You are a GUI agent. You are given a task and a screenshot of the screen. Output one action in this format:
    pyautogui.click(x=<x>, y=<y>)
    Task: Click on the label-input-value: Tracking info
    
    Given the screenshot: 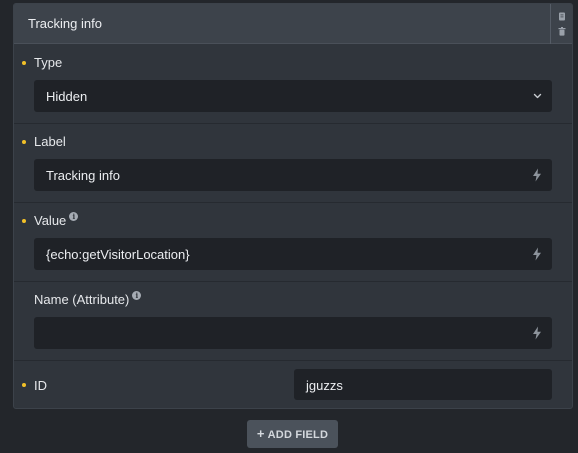 What is the action you would take?
    pyautogui.click(x=83, y=175)
    